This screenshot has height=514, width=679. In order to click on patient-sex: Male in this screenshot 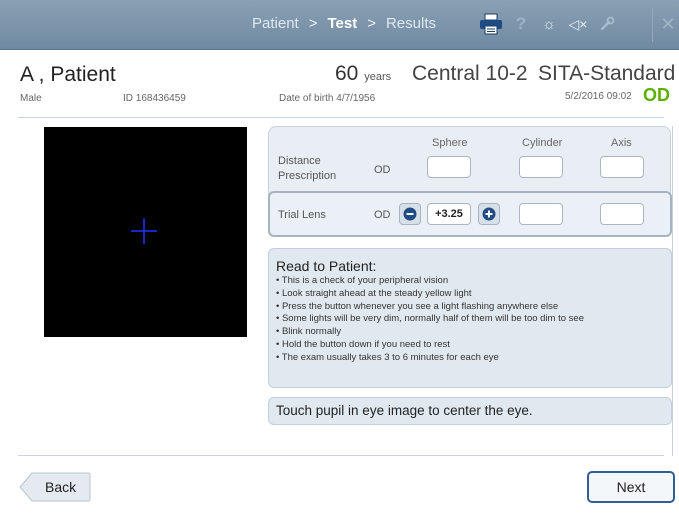, I will do `click(31, 98)`.